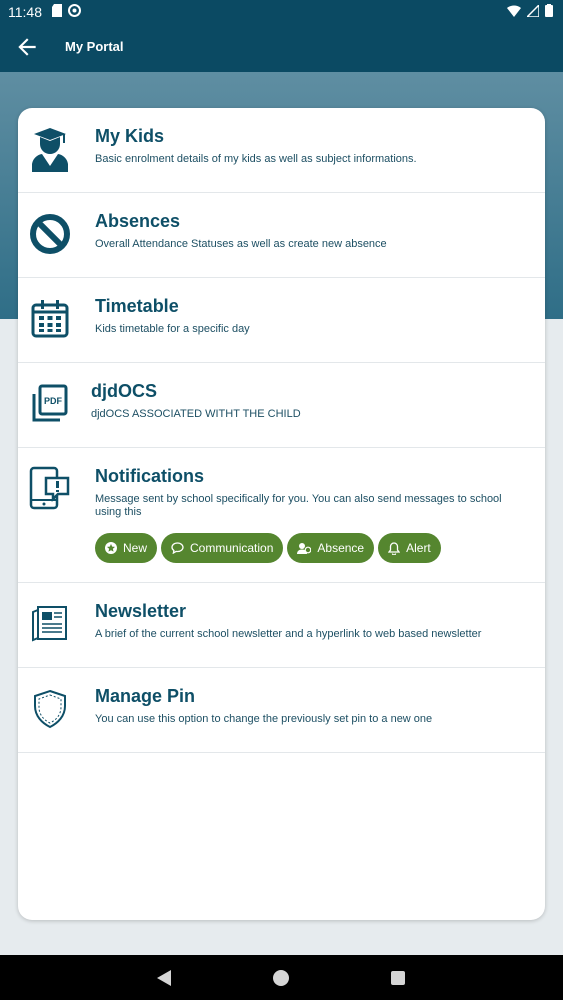 Image resolution: width=563 pixels, height=1000 pixels. I want to click on status-time: 11:48, so click(25, 12).